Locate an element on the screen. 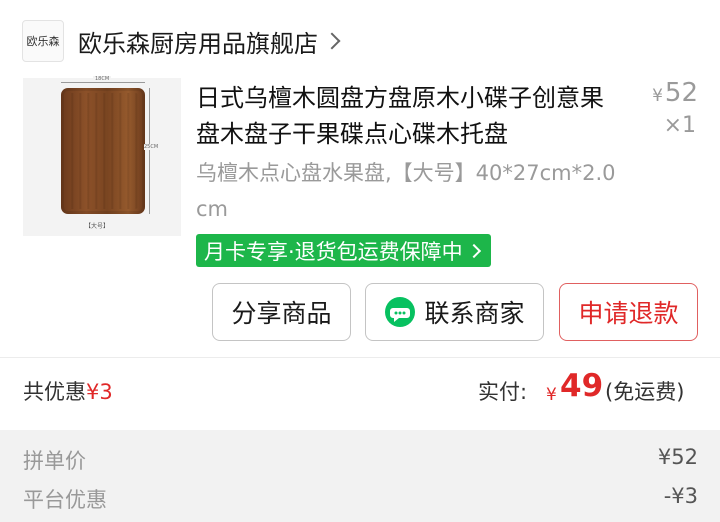 This screenshot has height=522, width=720. promo-badge: 月卡专享·退货包运费保障中 is located at coordinates (343, 250).